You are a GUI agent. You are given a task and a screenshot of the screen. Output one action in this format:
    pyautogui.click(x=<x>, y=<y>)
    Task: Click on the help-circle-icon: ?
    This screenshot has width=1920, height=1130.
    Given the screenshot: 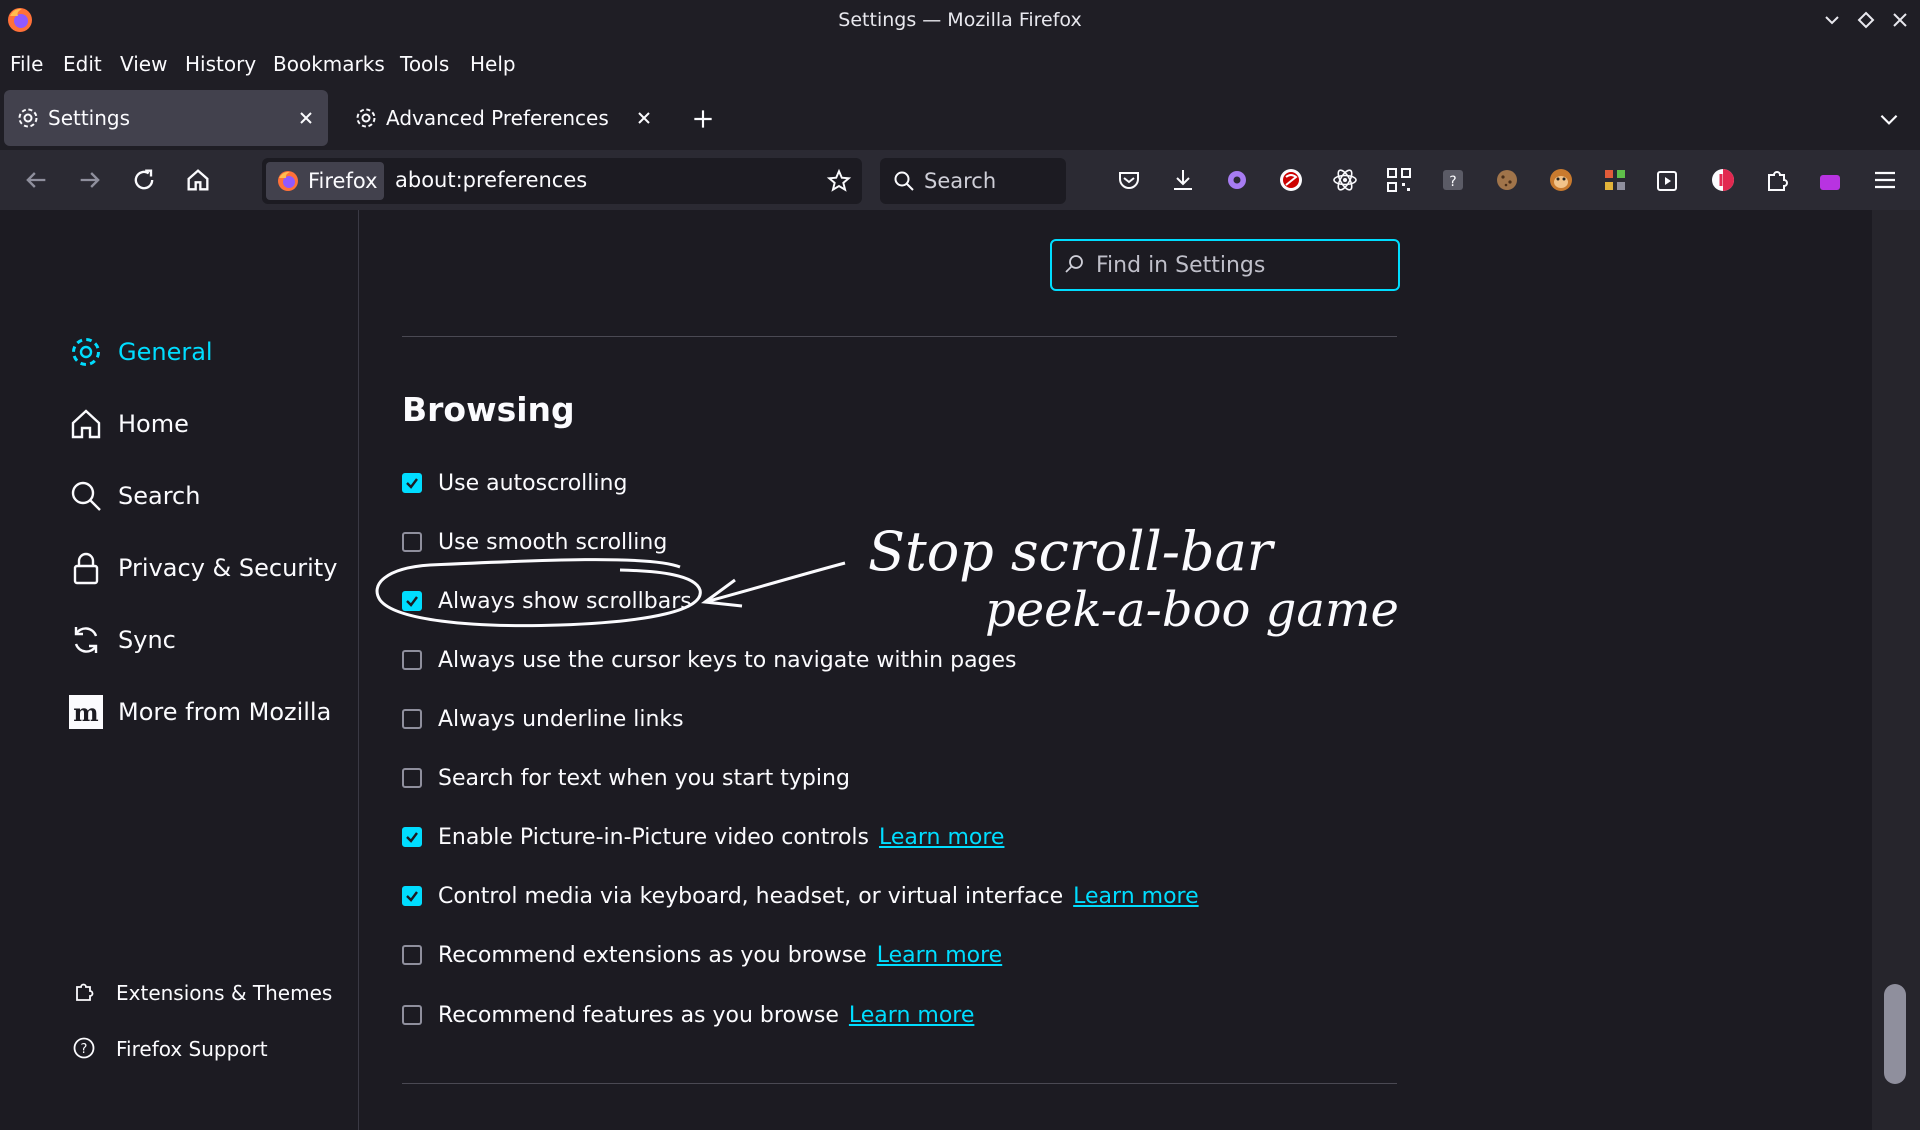 What is the action you would take?
    pyautogui.click(x=84, y=1048)
    